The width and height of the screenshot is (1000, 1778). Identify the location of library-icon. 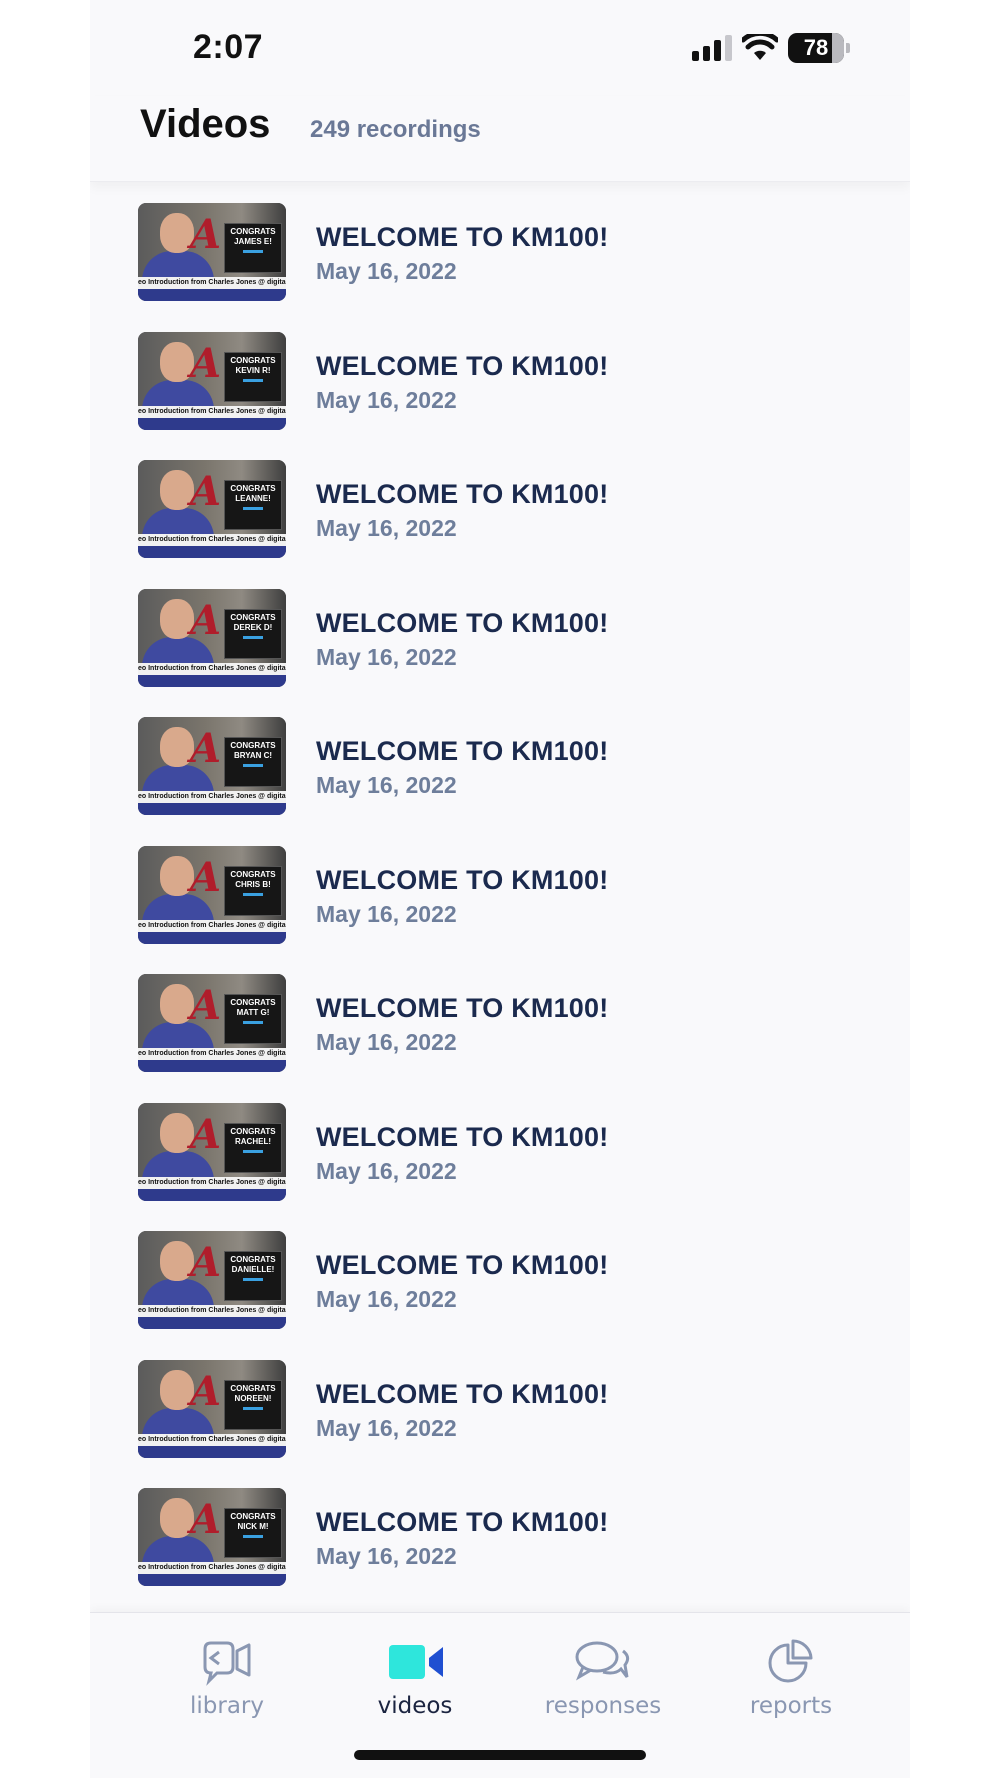
(227, 1663).